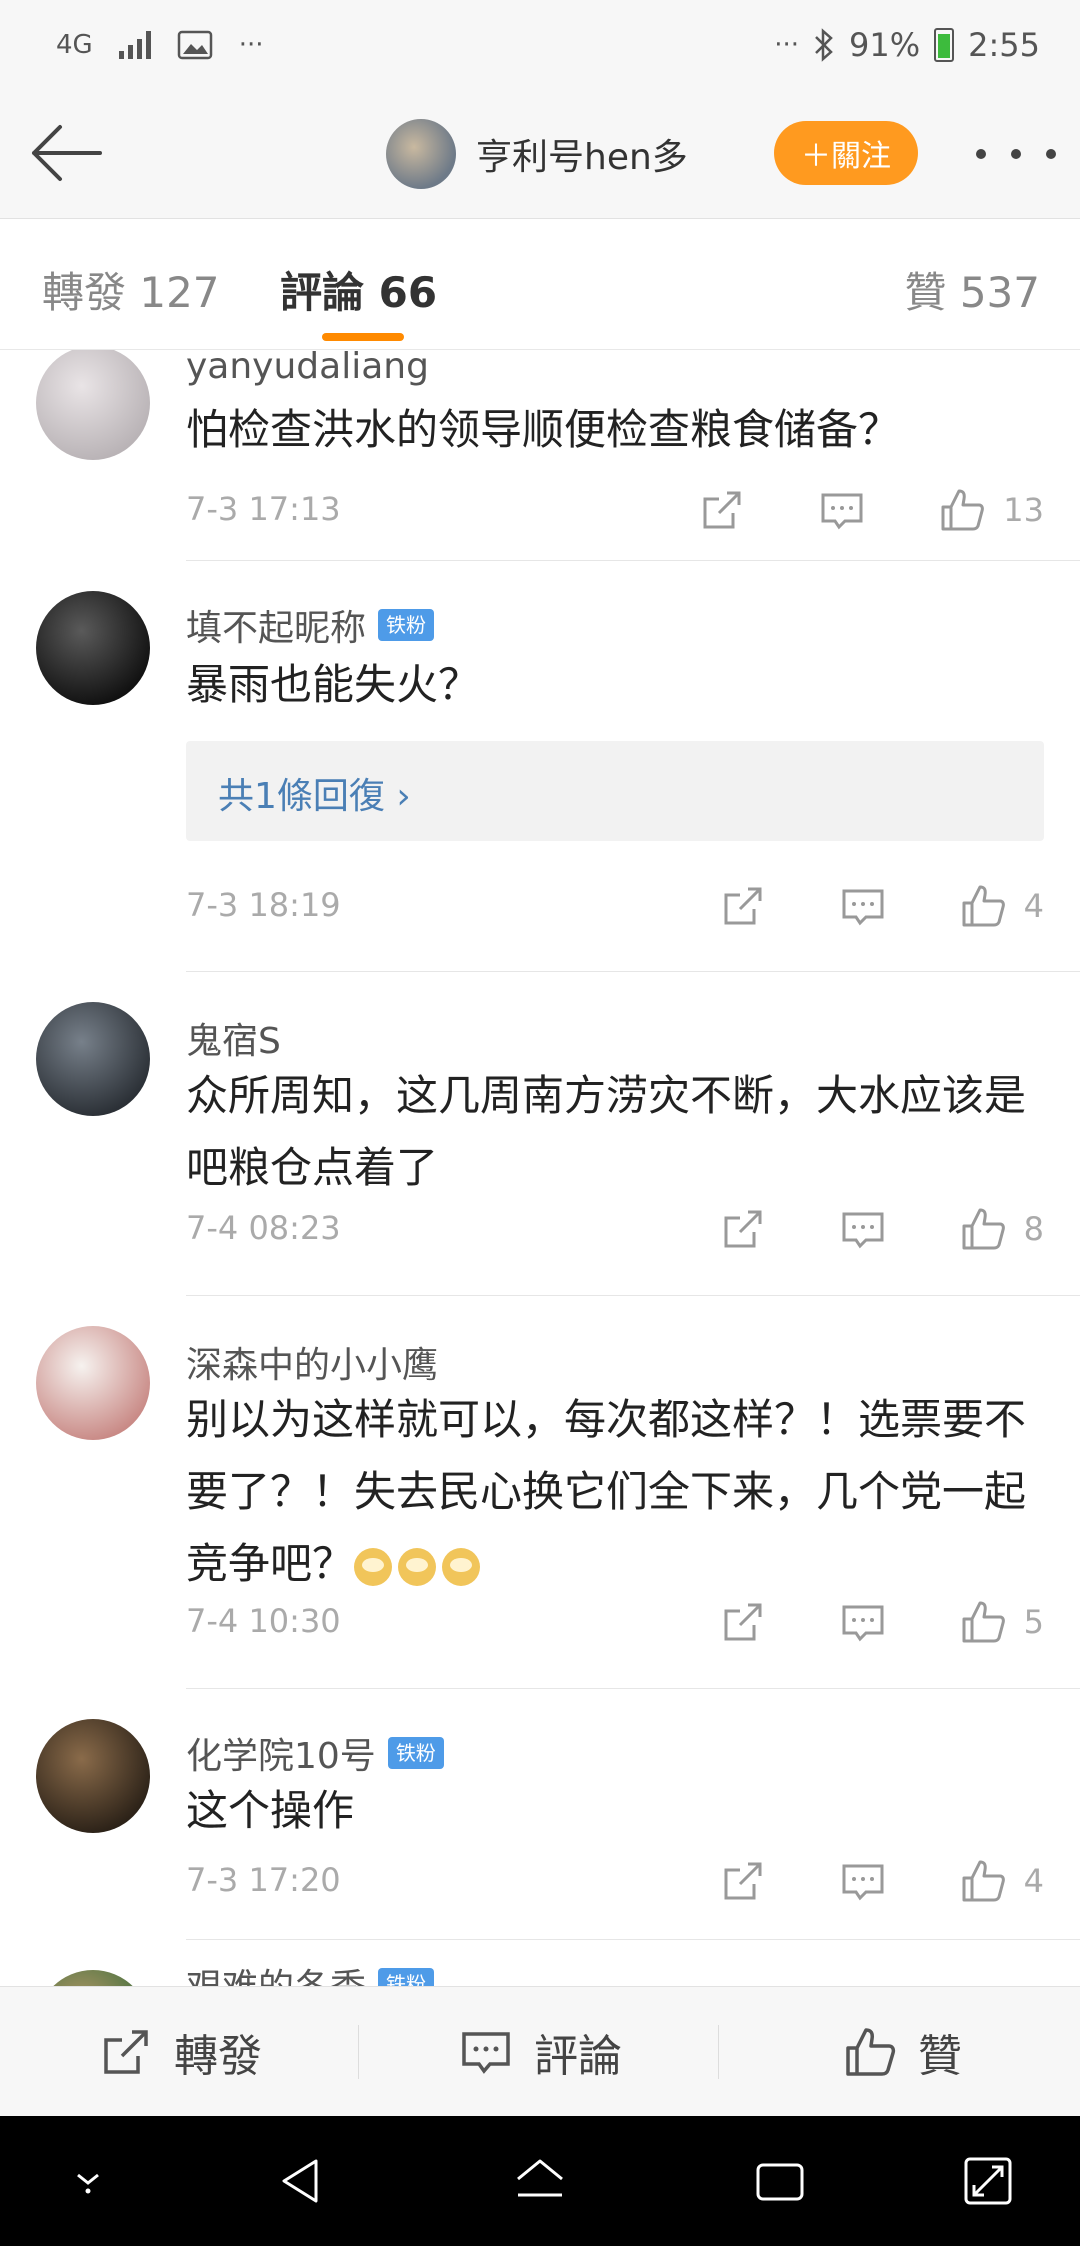 This screenshot has width=1080, height=2246. What do you see at coordinates (615, 791) in the screenshot?
I see `reply-summary: 共1條回復 ›` at bounding box center [615, 791].